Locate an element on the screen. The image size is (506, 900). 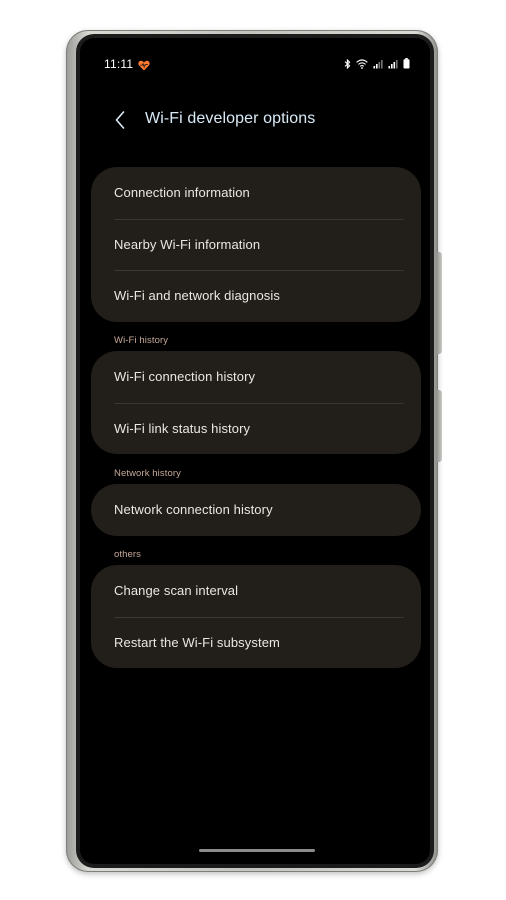
back-button is located at coordinates (120, 120).